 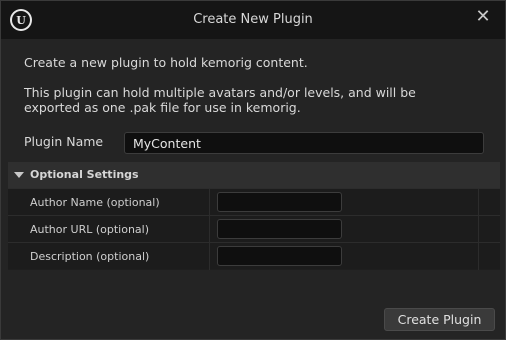 What do you see at coordinates (84, 174) in the screenshot?
I see `optional-settings-title: Optional Settings` at bounding box center [84, 174].